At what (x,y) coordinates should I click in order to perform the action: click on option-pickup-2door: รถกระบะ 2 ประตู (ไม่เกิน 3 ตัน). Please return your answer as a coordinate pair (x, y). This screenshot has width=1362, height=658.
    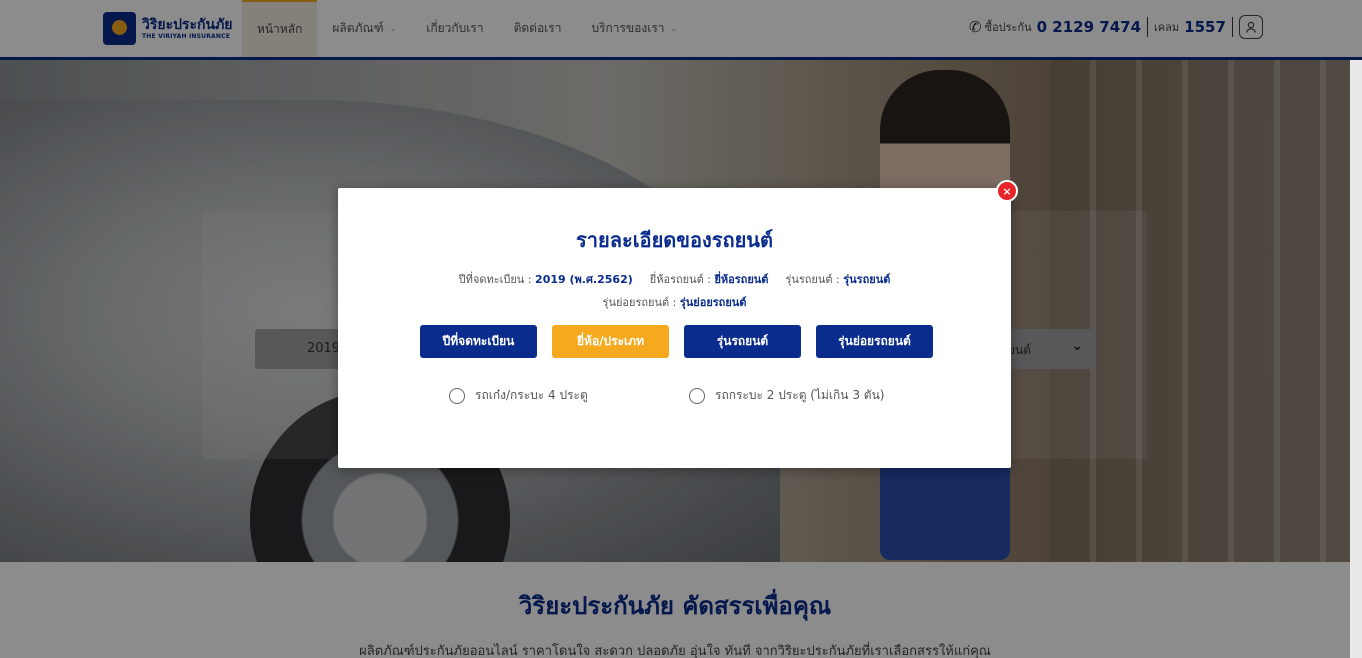
    Looking at the image, I should click on (786, 395).